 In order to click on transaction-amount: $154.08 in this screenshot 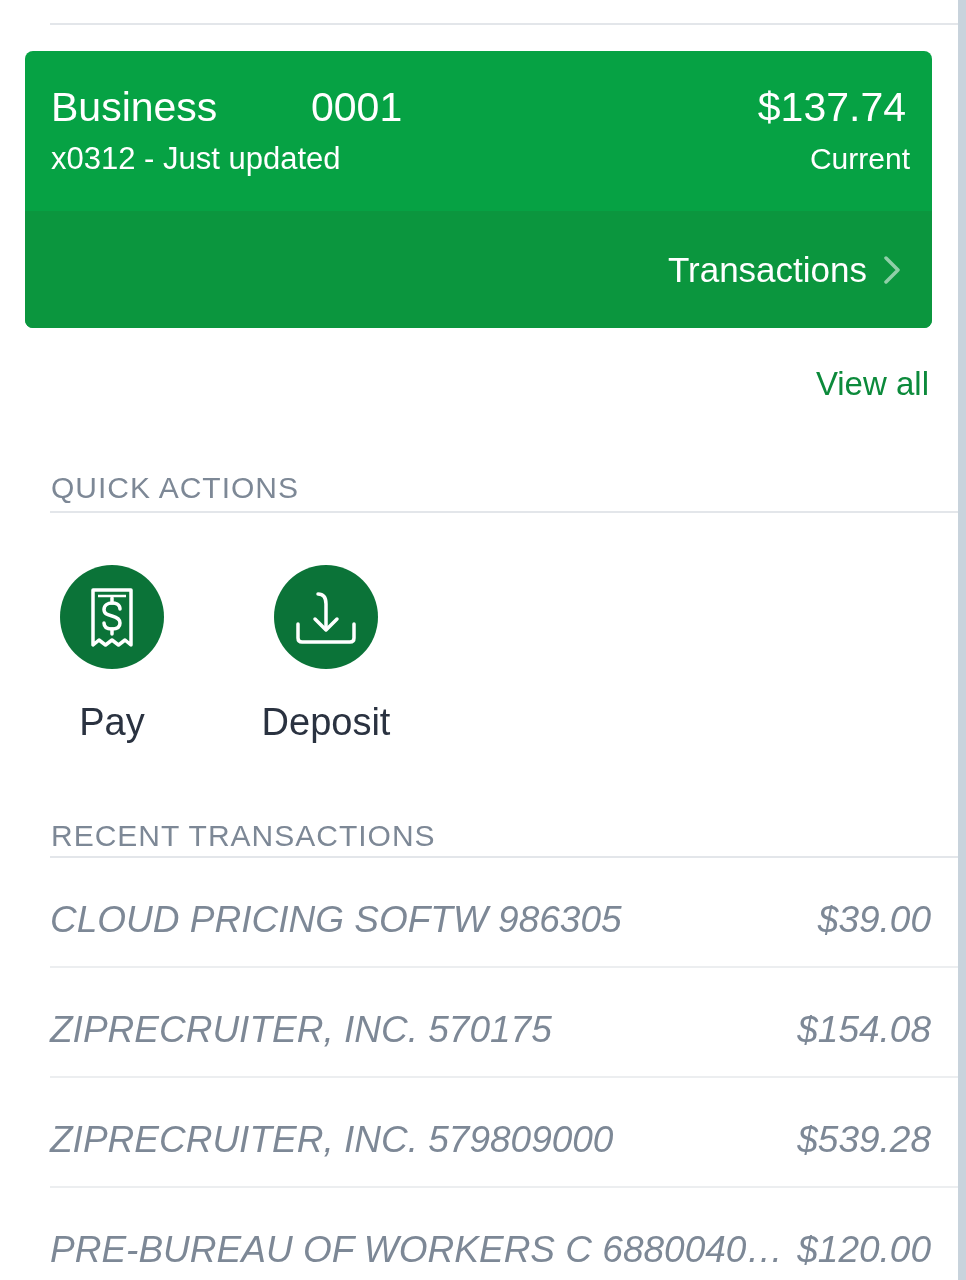, I will do `click(864, 1030)`.